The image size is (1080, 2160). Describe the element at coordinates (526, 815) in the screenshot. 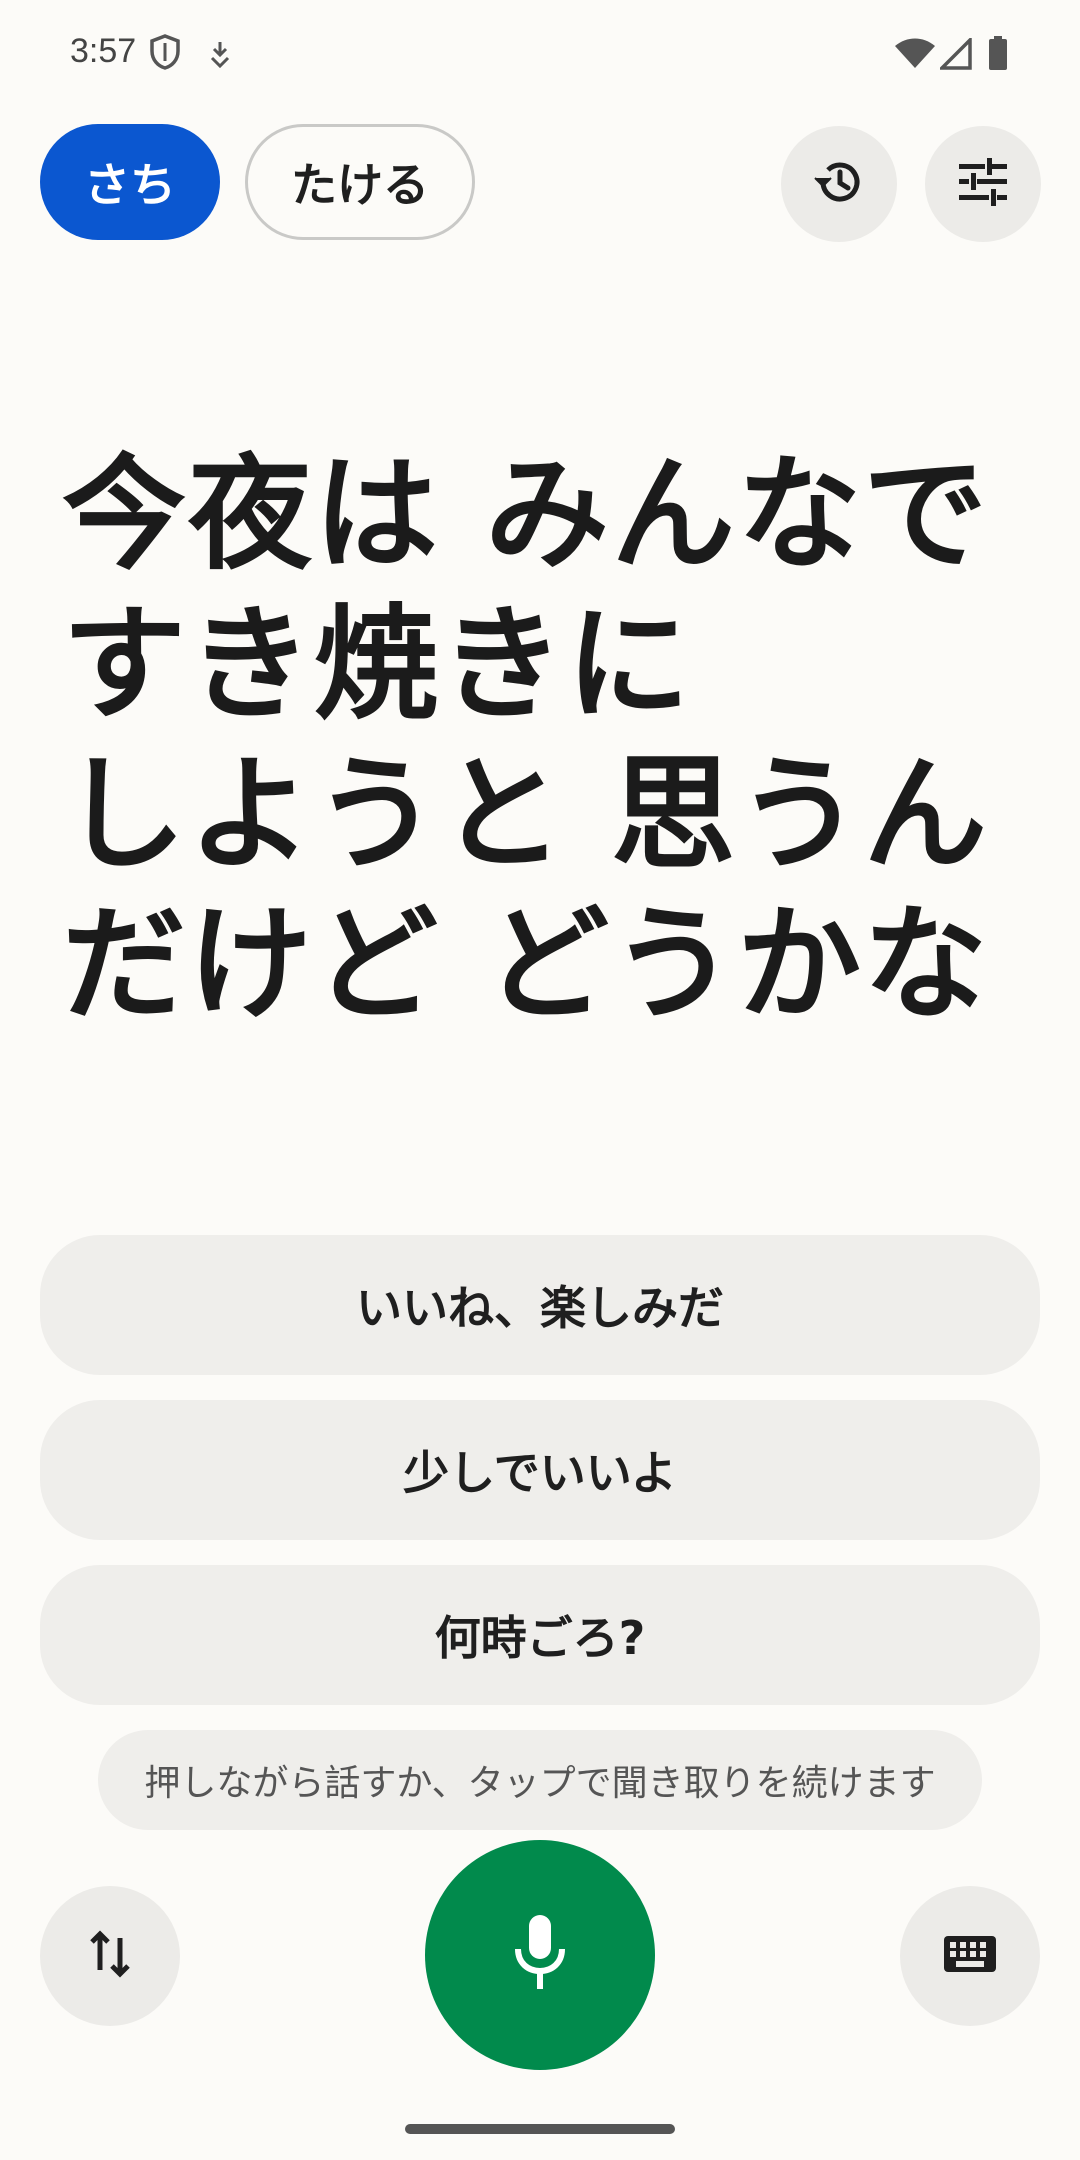

I see `transcript-line: しようと 思うん` at that location.